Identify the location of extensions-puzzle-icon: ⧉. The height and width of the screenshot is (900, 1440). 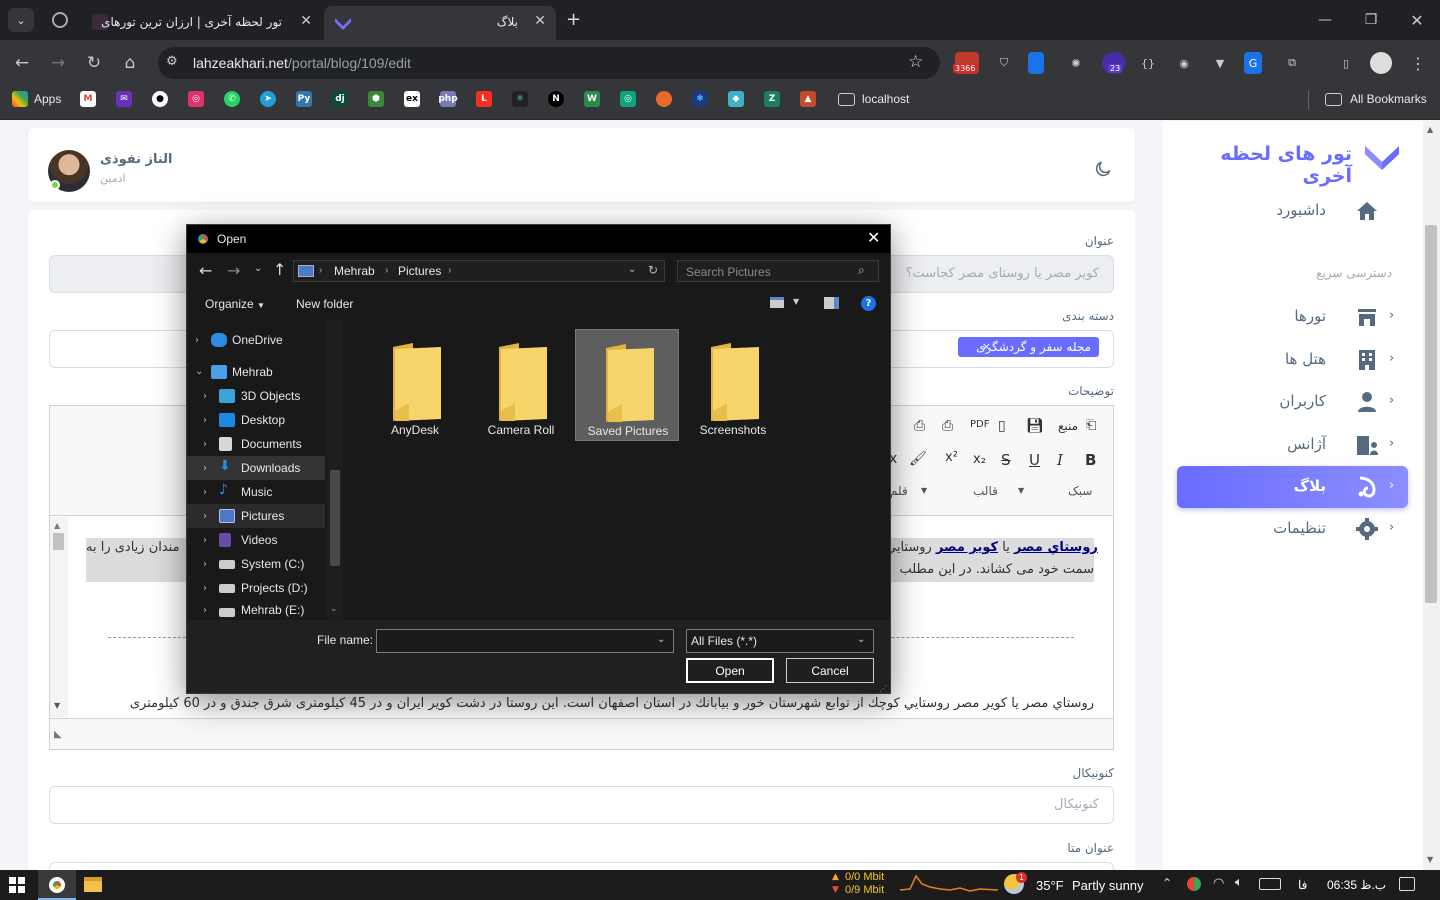
(1292, 63).